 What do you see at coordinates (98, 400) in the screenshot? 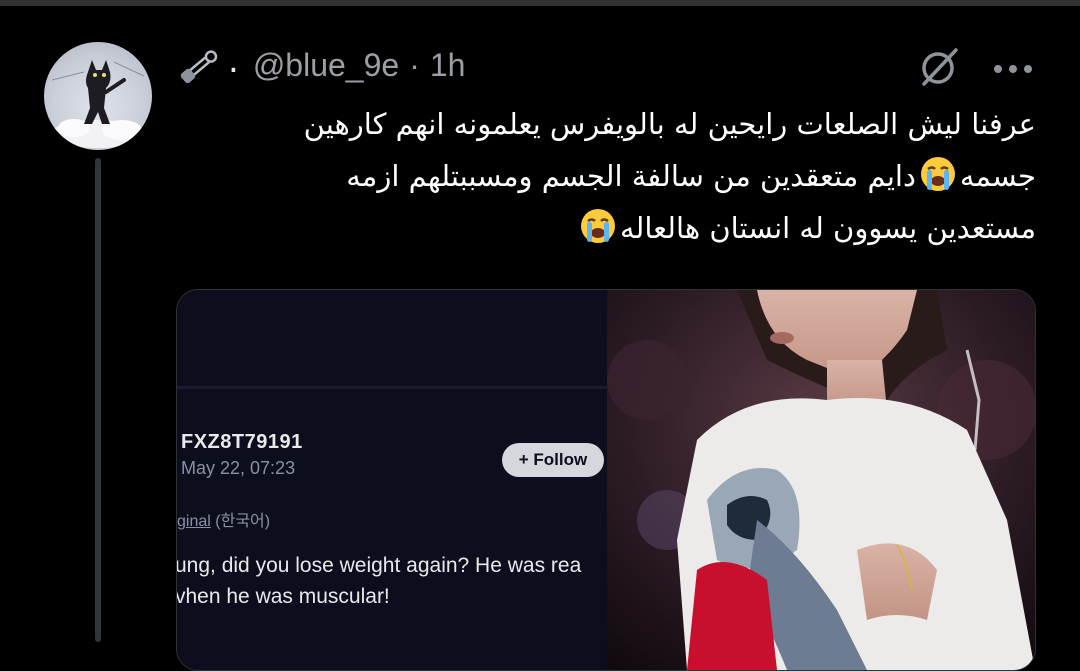
I see `thread-line` at bounding box center [98, 400].